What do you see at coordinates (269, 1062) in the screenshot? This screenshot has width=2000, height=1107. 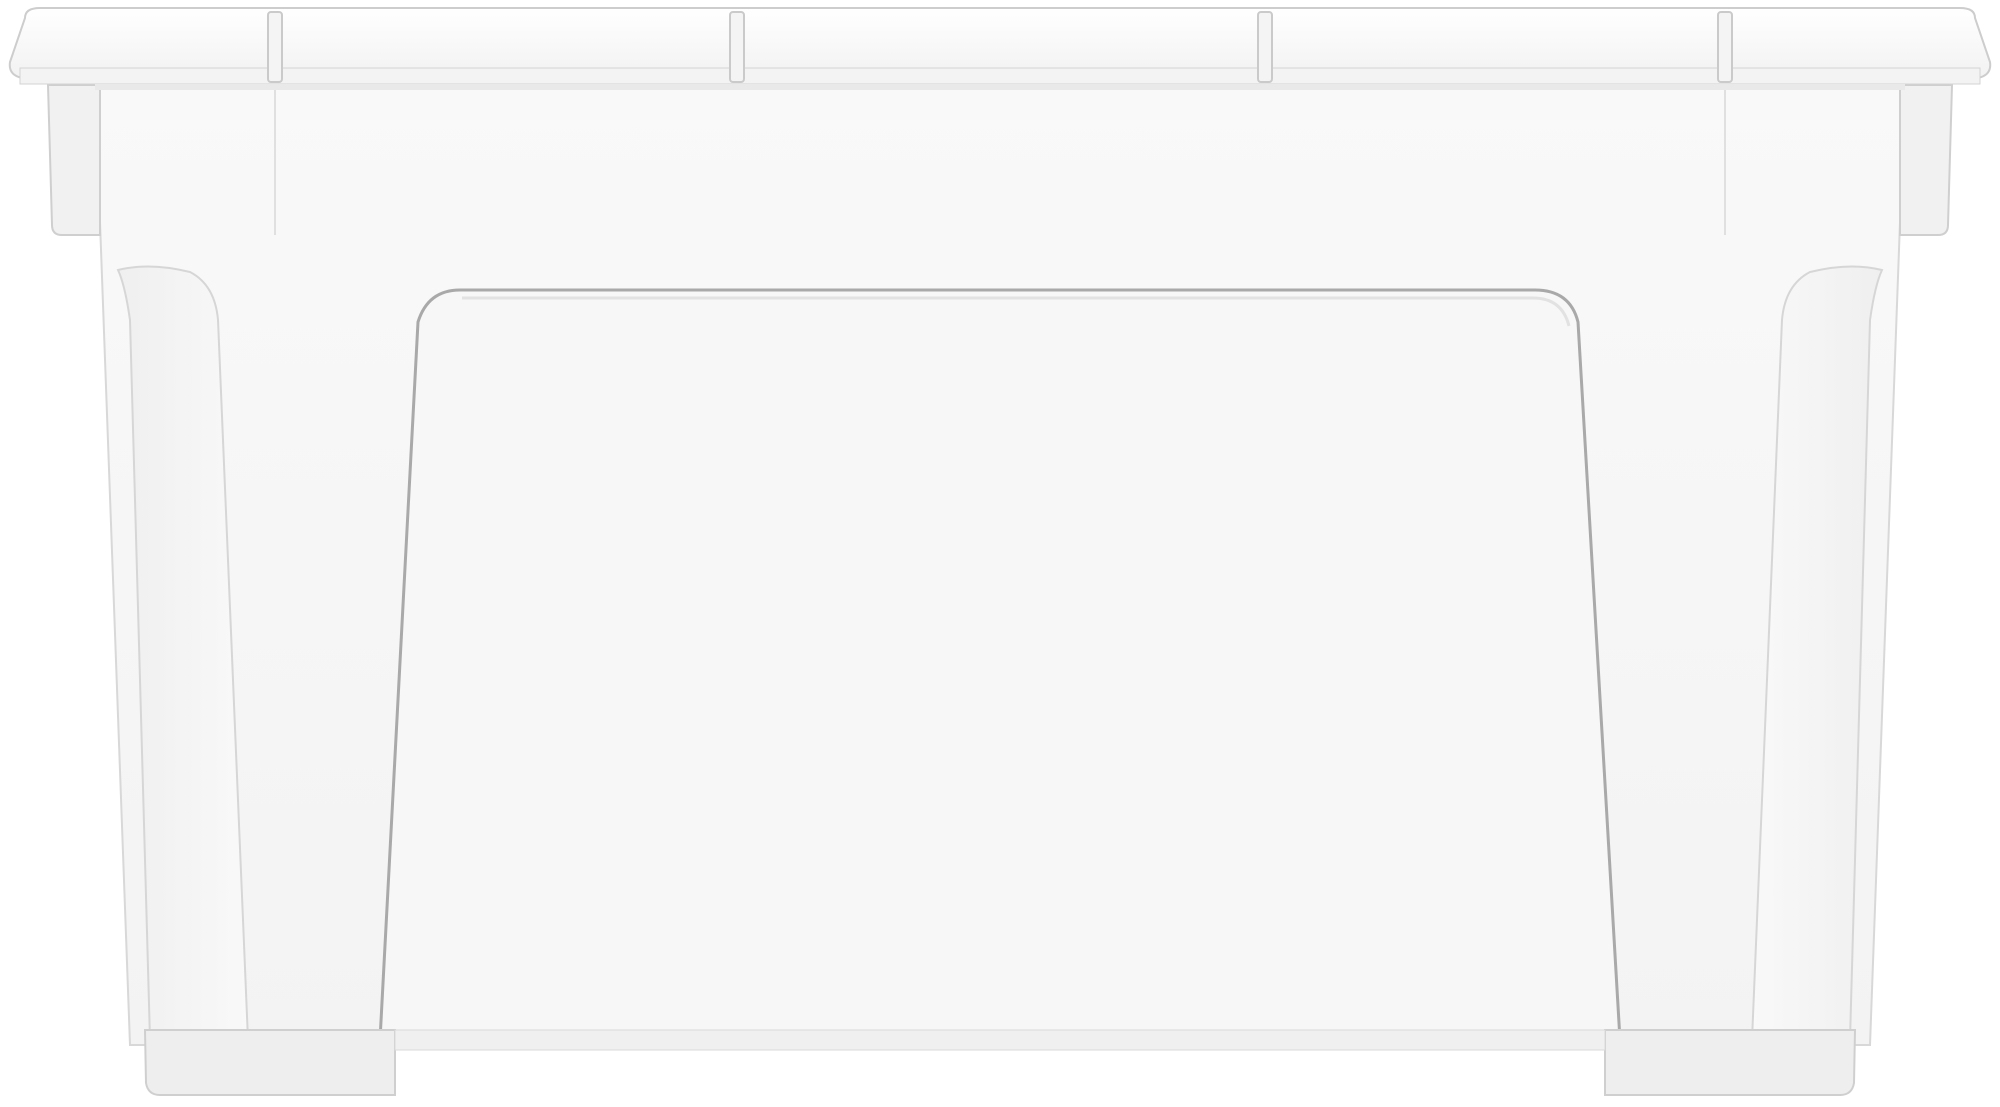 I see `left-foot` at bounding box center [269, 1062].